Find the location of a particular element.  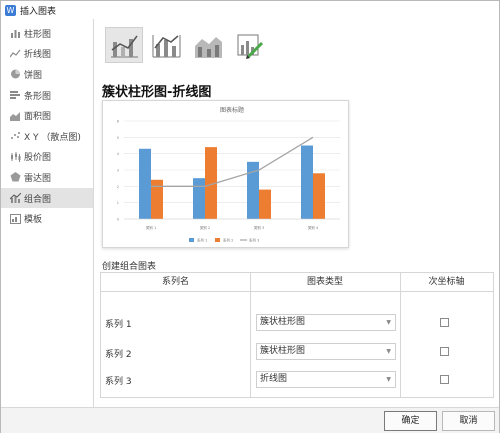

column-chart-icon is located at coordinates (15, 34).